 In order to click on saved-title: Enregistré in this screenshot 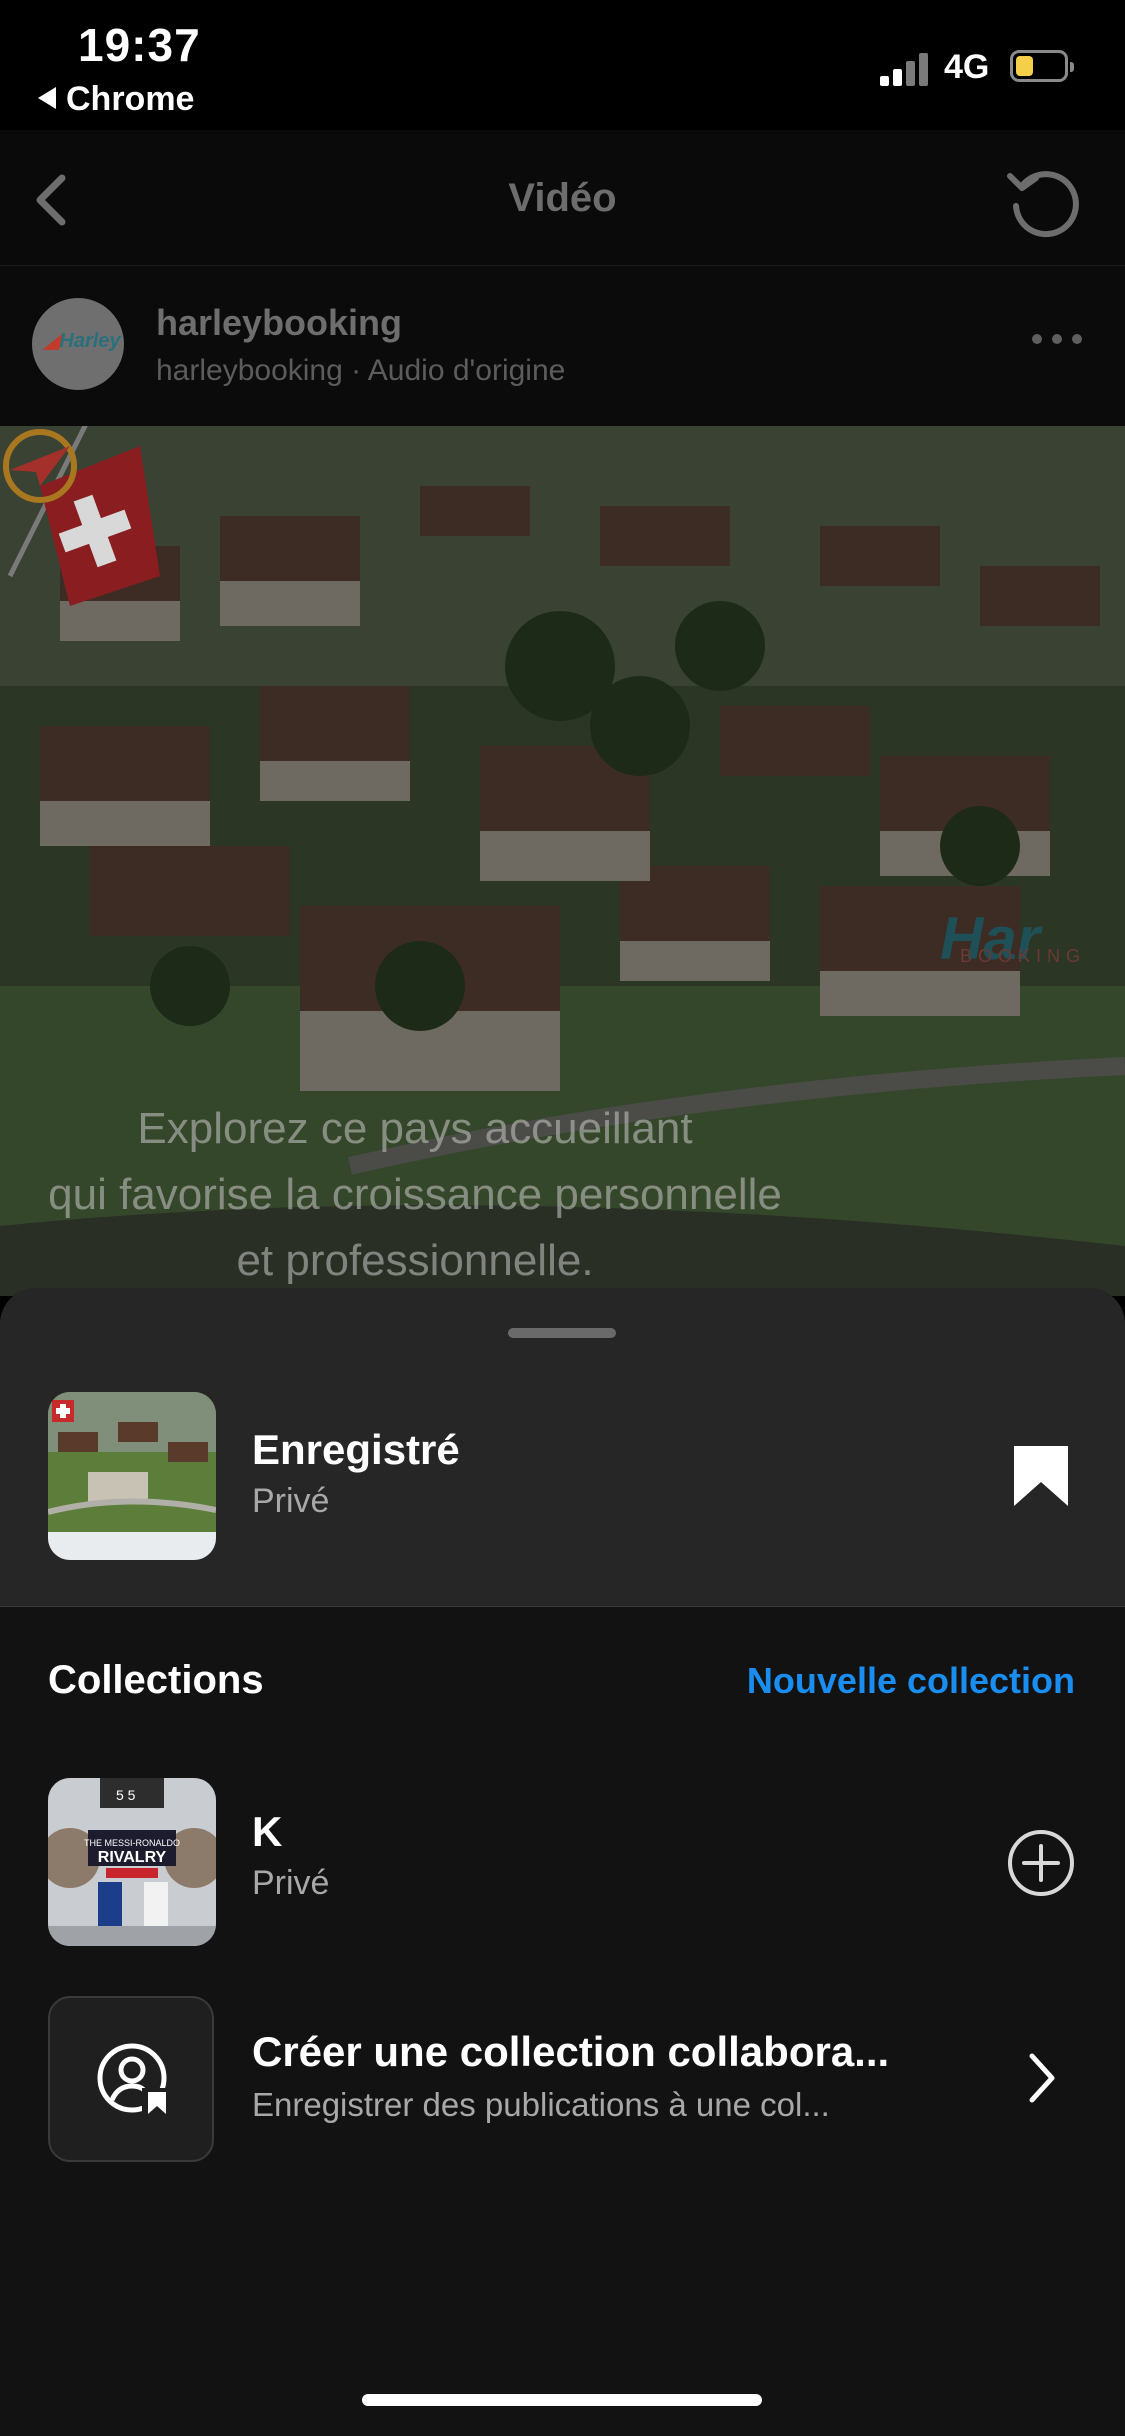, I will do `click(356, 1449)`.